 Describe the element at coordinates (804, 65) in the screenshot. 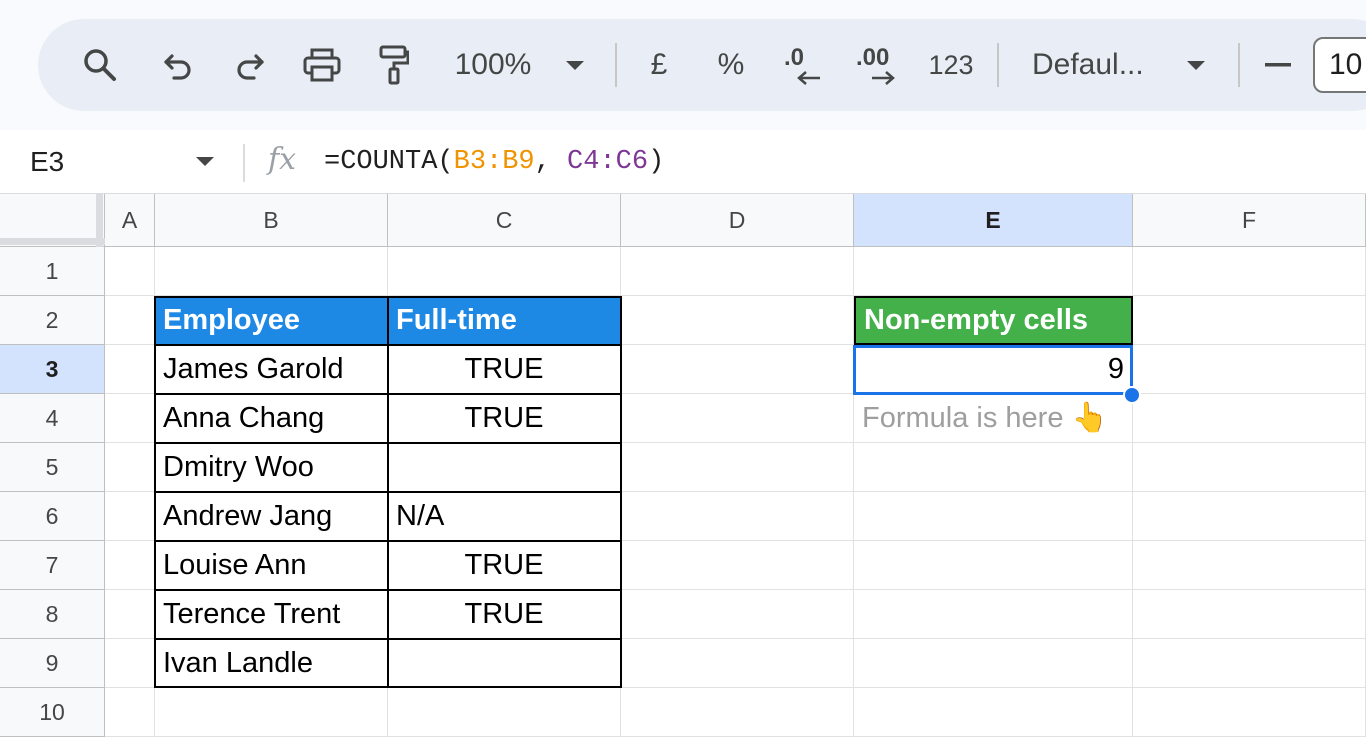

I see `decrease-decimal-button: .0` at that location.